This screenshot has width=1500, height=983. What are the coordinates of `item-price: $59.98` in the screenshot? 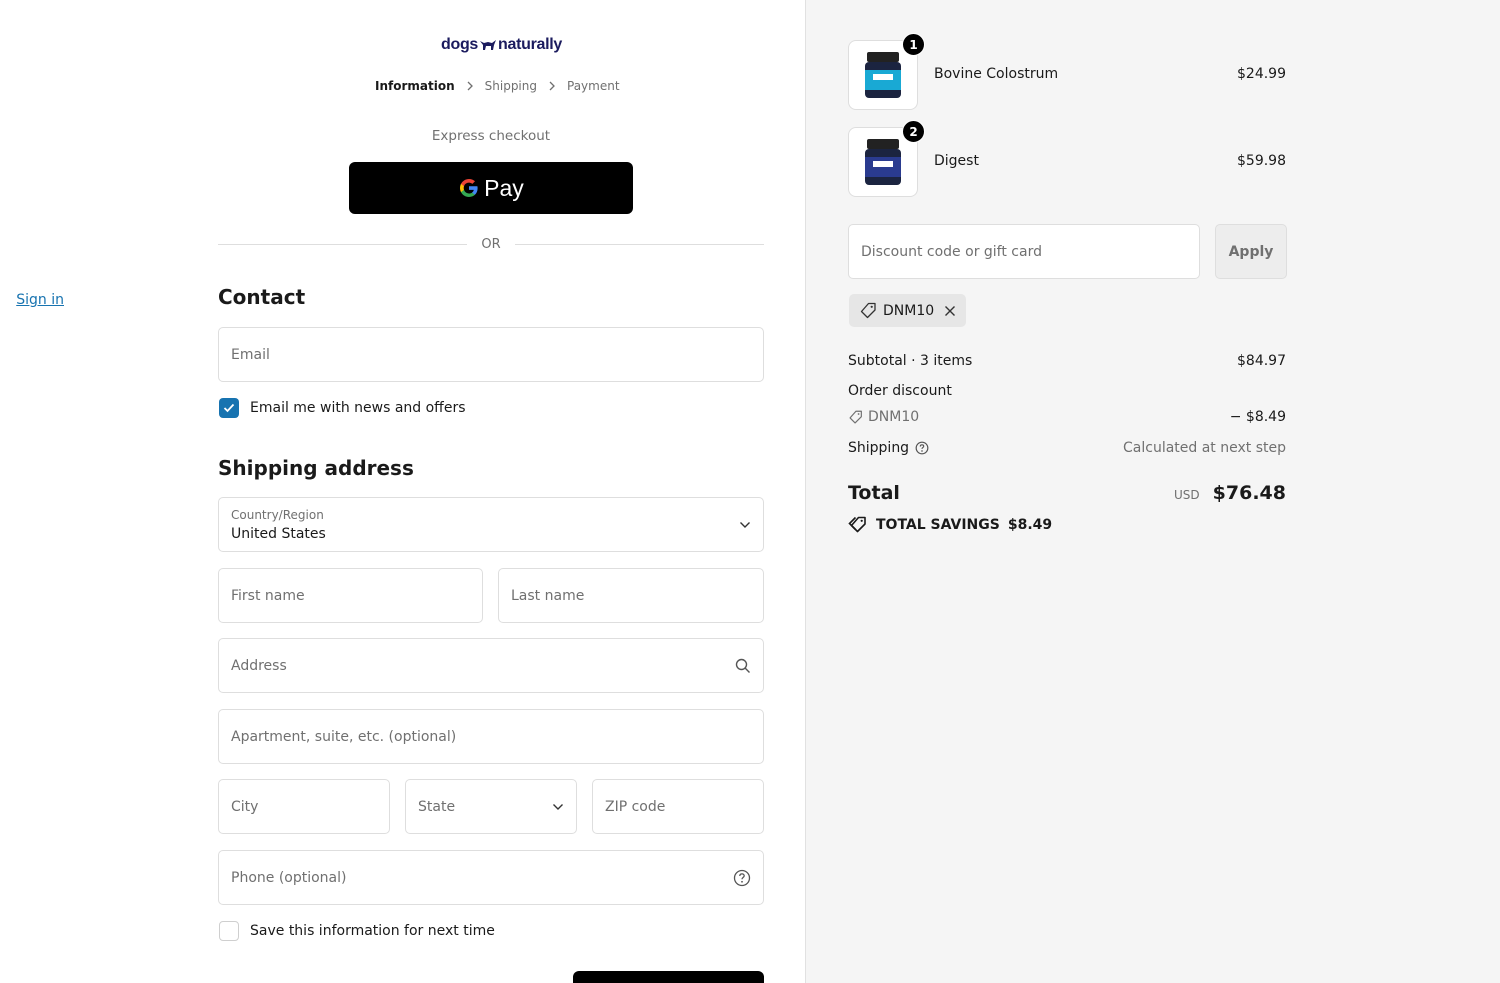 It's located at (1261, 161).